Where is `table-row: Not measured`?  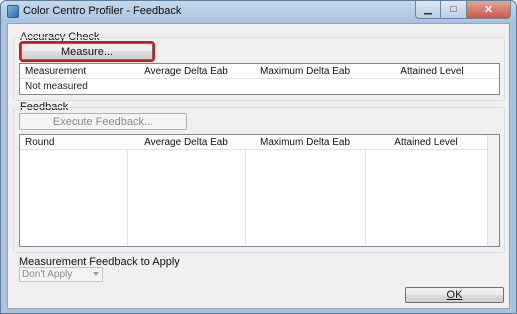
table-row: Not measured is located at coordinates (55, 87).